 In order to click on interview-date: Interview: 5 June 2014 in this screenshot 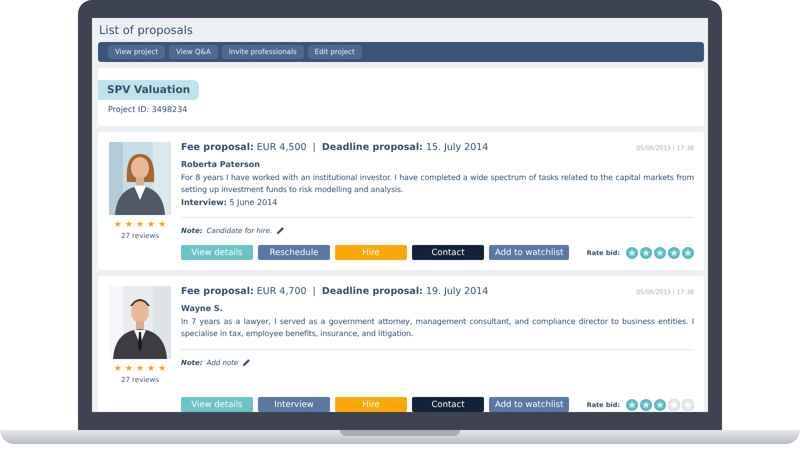, I will do `click(229, 202)`.